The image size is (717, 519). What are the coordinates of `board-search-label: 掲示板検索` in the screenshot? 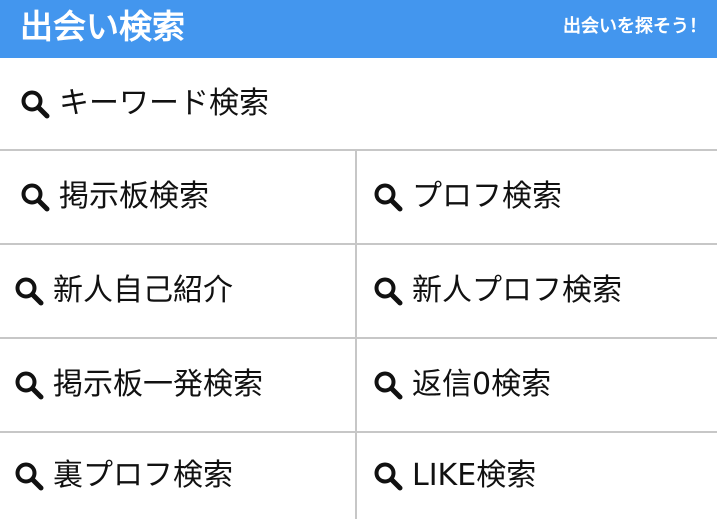 It's located at (134, 196).